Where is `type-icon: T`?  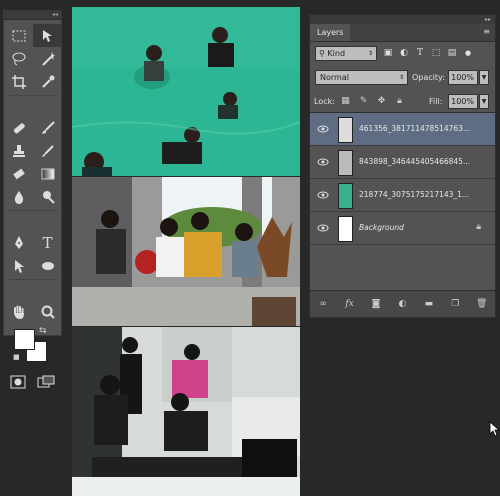
type-icon: T is located at coordinates (47, 242).